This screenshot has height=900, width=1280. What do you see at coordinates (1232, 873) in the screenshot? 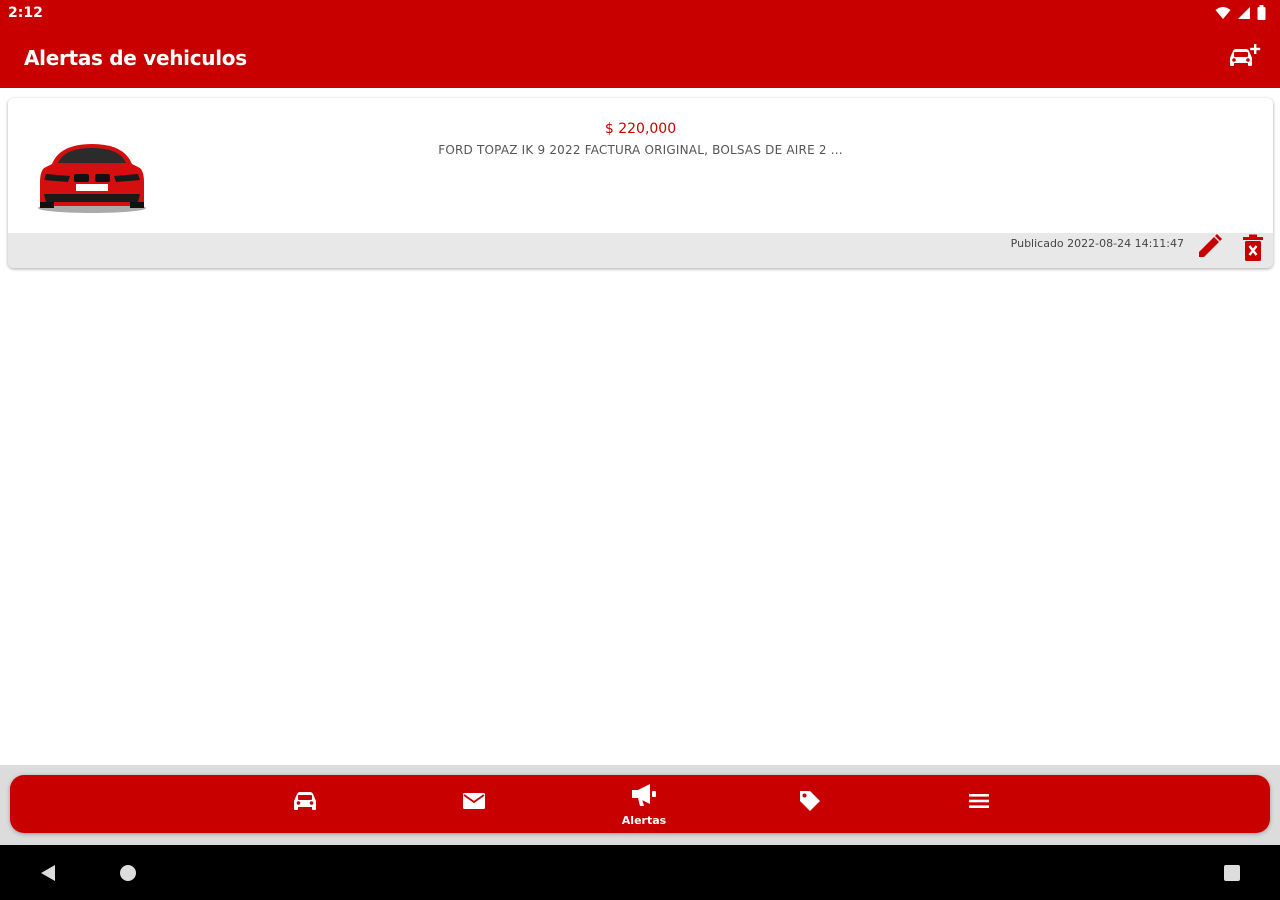
I see `recents-icon` at bounding box center [1232, 873].